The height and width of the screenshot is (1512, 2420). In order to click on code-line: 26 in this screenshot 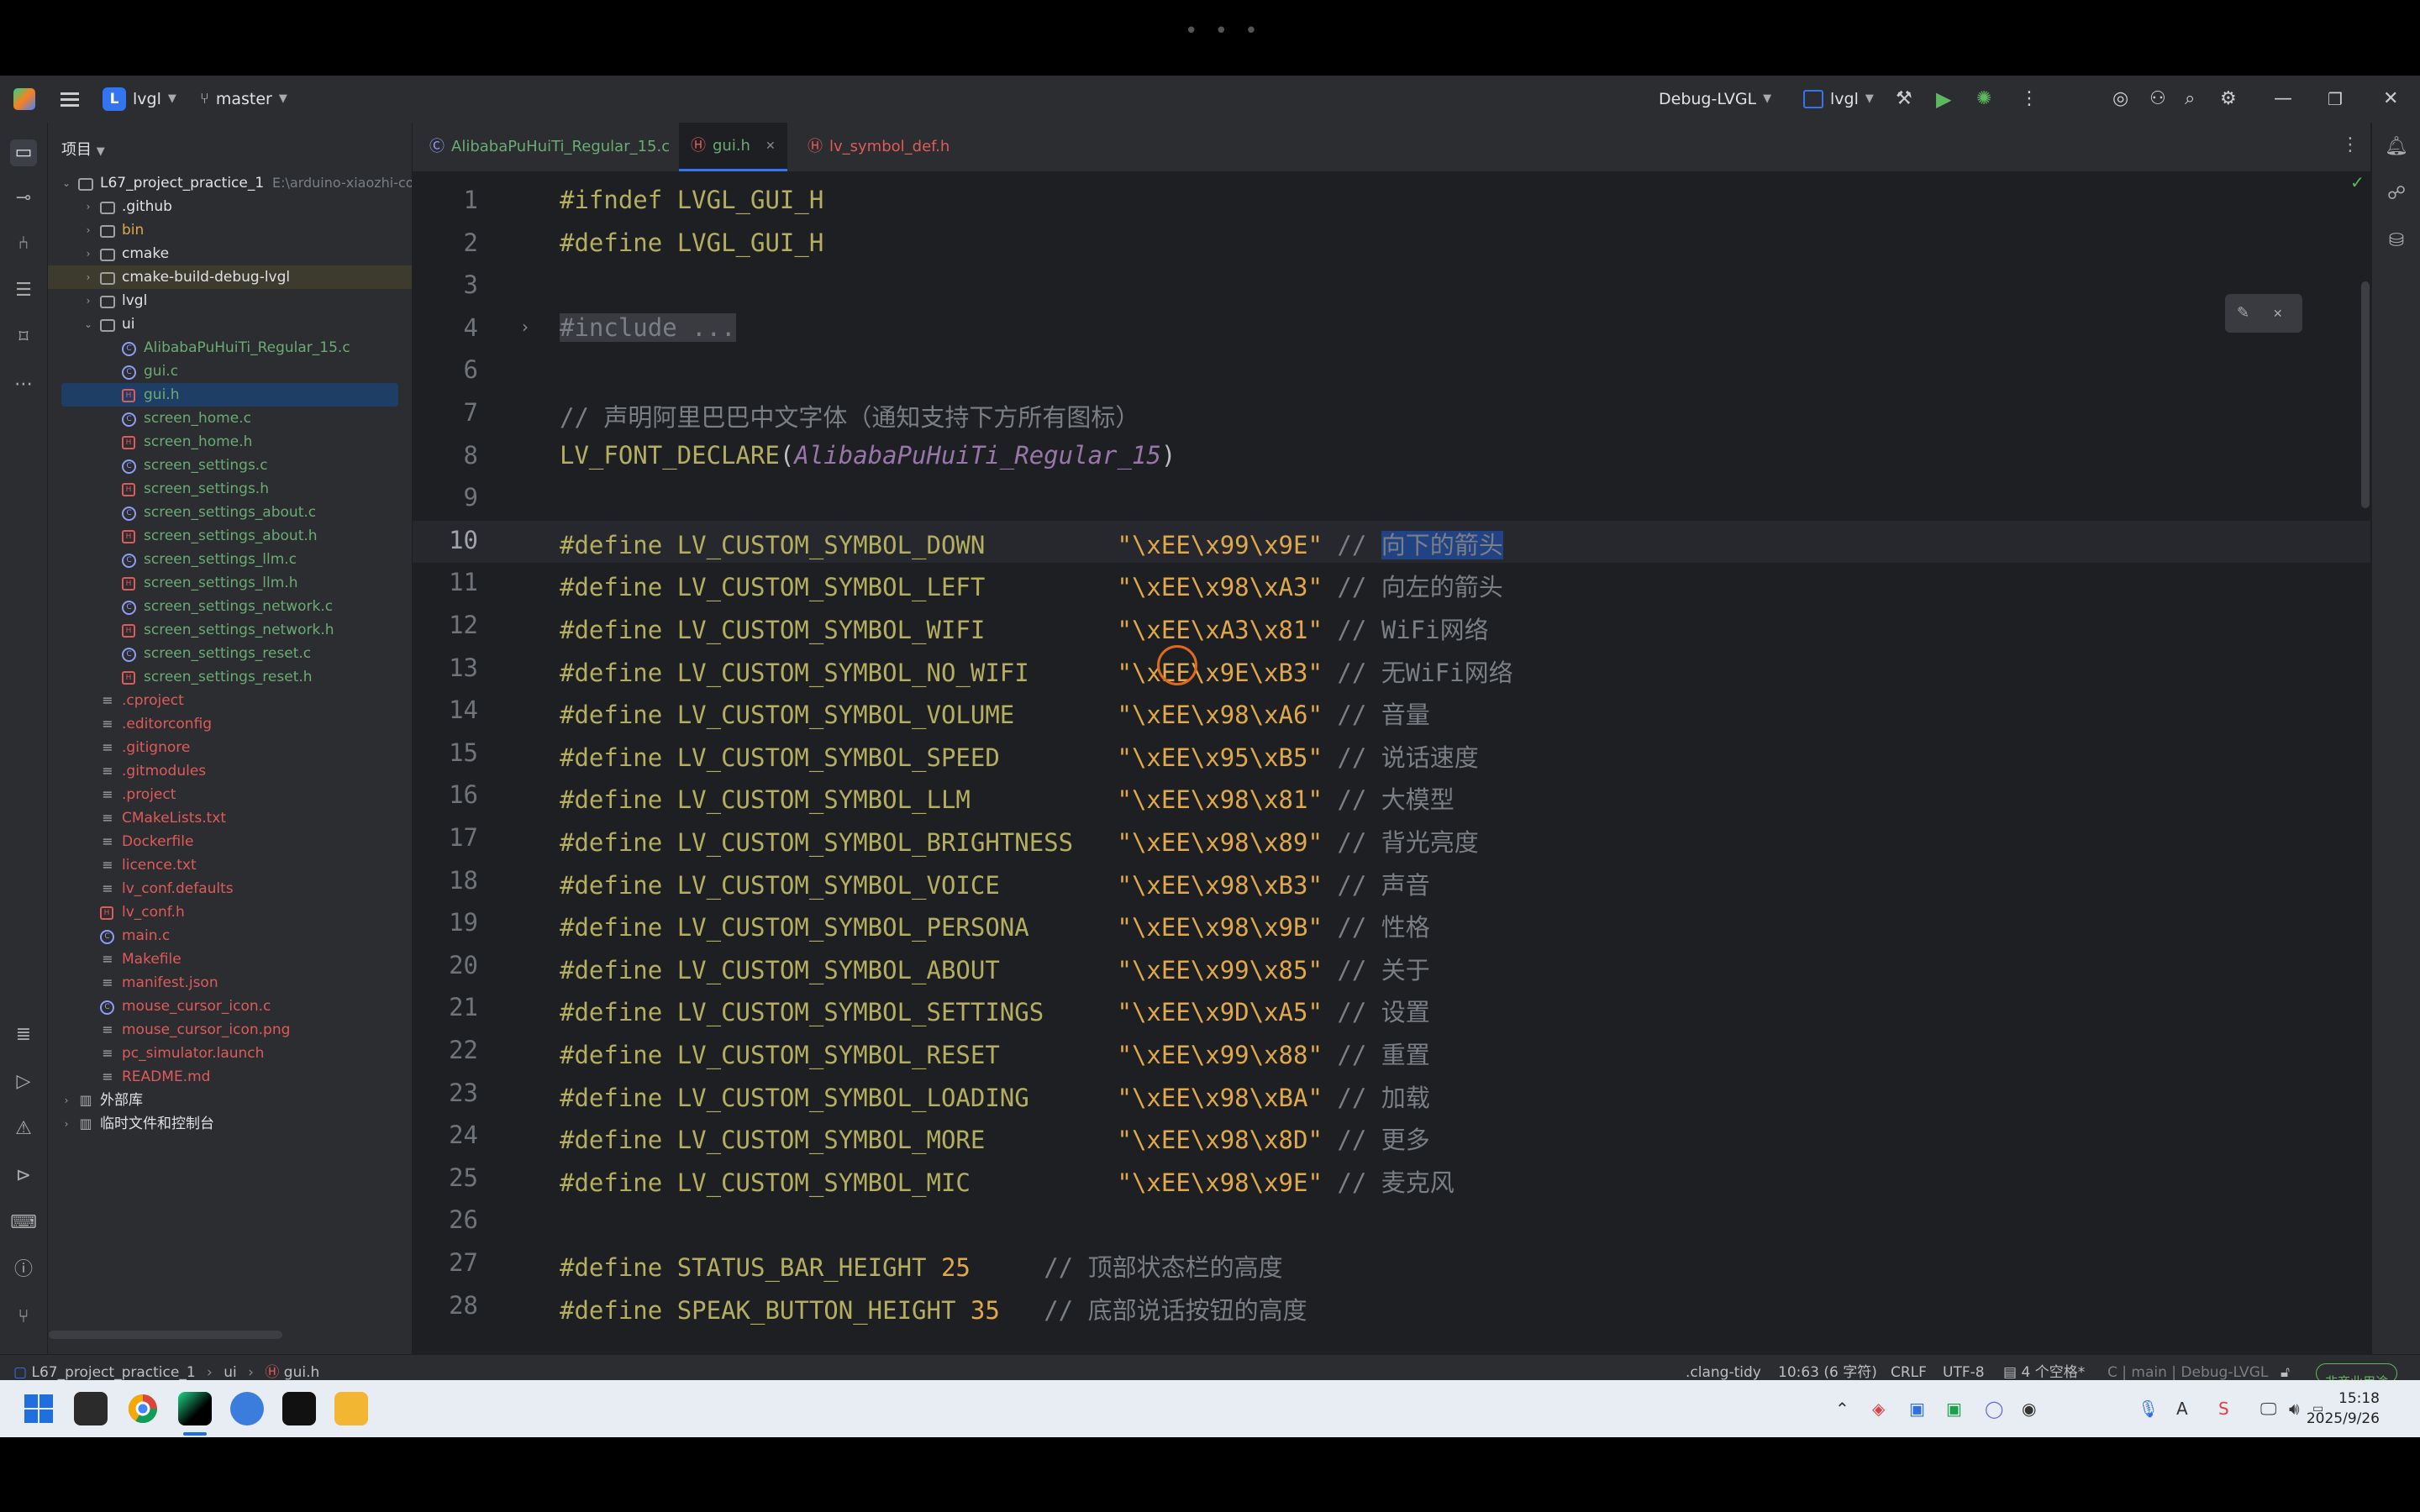, I will do `click(1391, 1221)`.